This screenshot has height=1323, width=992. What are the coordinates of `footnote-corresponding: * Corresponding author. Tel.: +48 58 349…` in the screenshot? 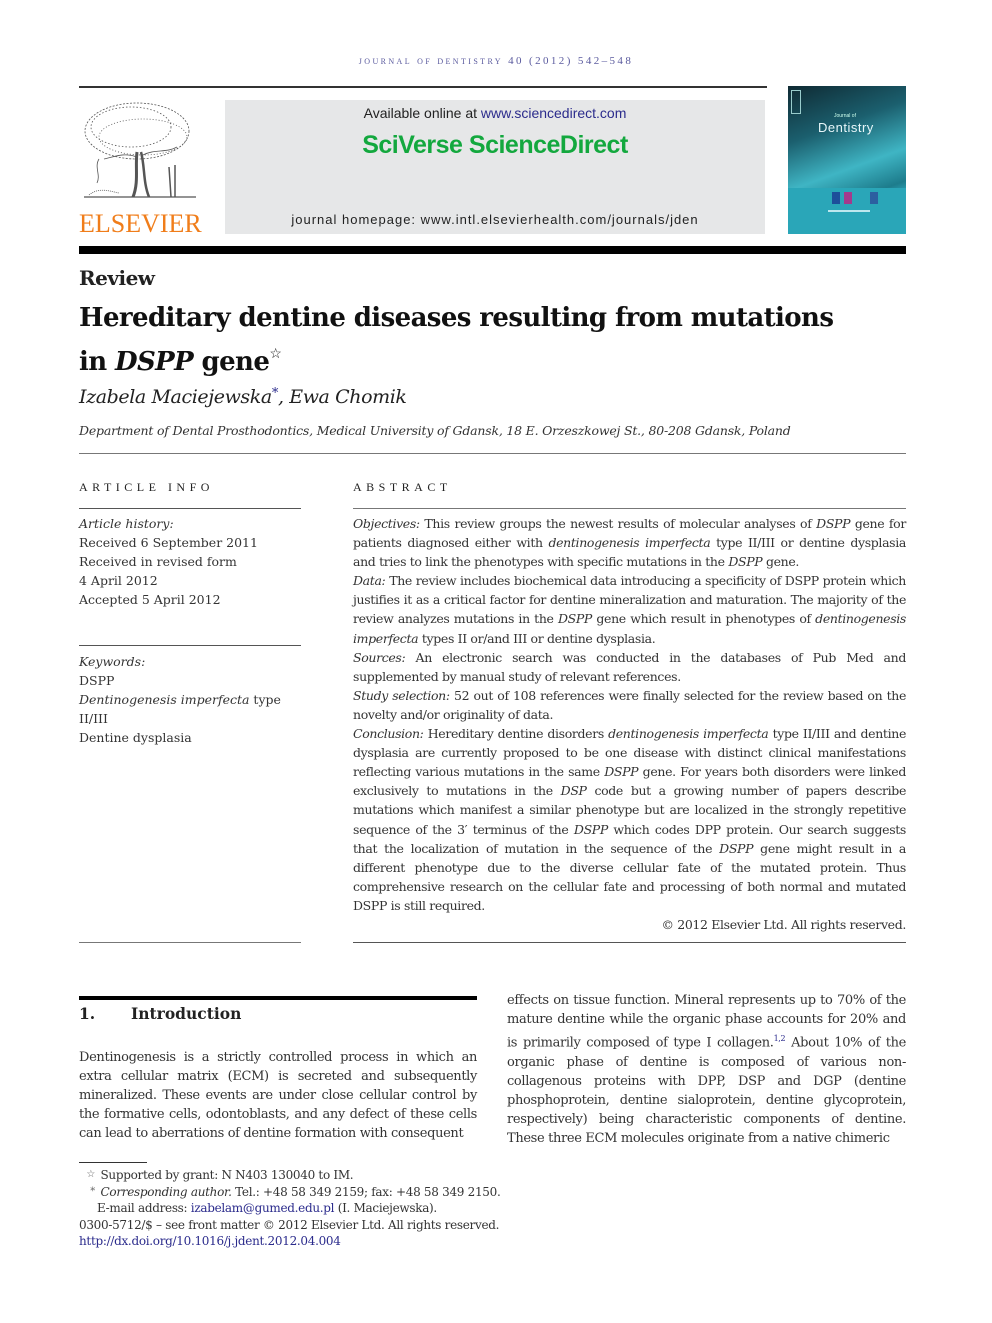 It's located at (309, 1192).